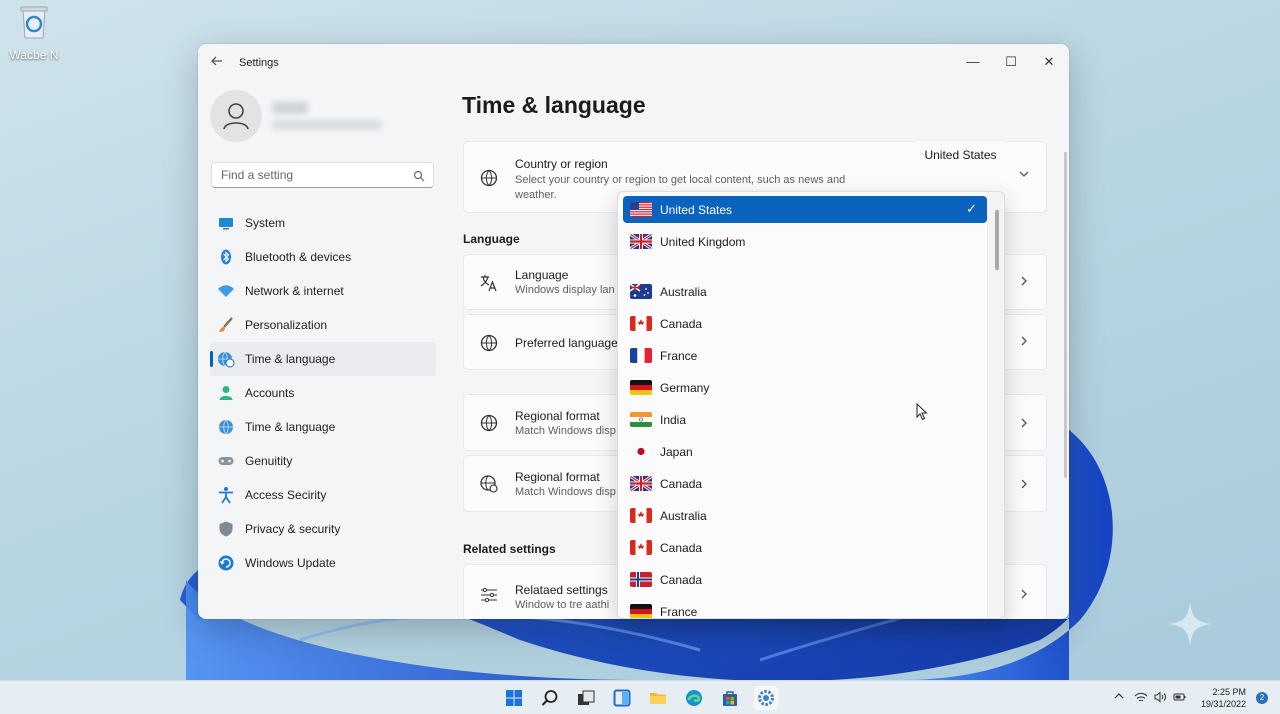 The image size is (1280, 714). What do you see at coordinates (805, 547) in the screenshot?
I see `dropdown-option-canada-3: Canada` at bounding box center [805, 547].